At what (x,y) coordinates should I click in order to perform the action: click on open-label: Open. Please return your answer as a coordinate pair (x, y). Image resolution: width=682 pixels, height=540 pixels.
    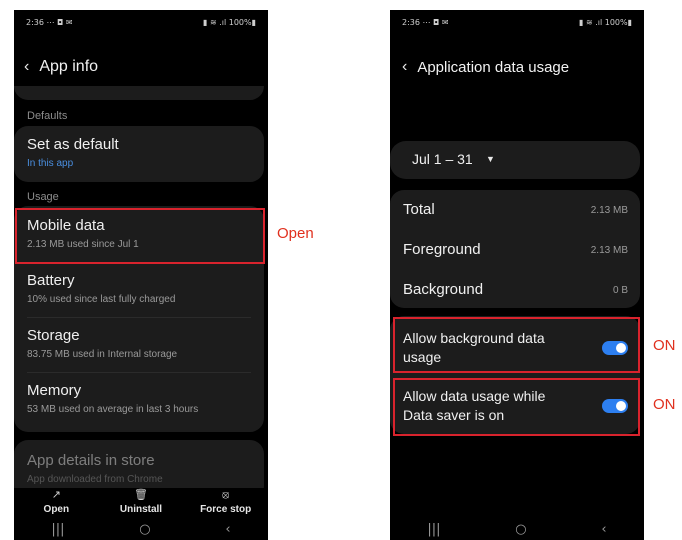
    Looking at the image, I should click on (56, 509).